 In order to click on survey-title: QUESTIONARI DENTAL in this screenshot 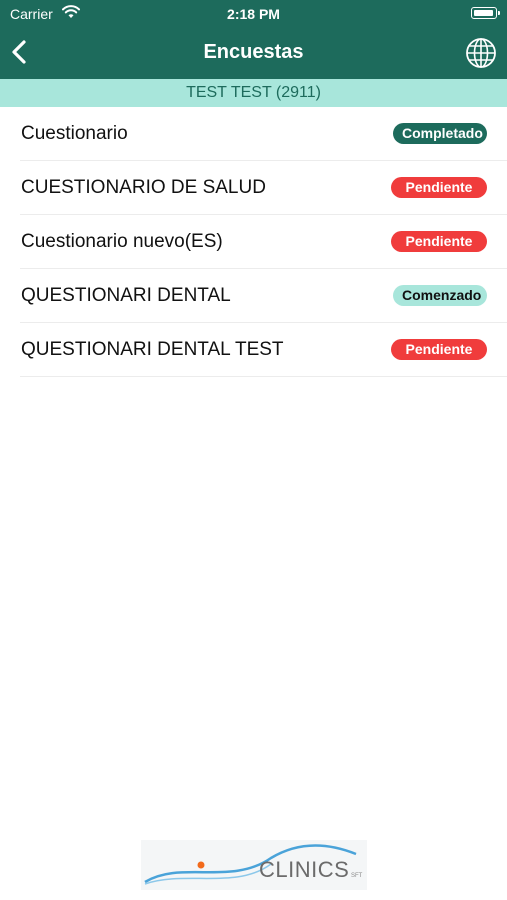, I will do `click(126, 295)`.